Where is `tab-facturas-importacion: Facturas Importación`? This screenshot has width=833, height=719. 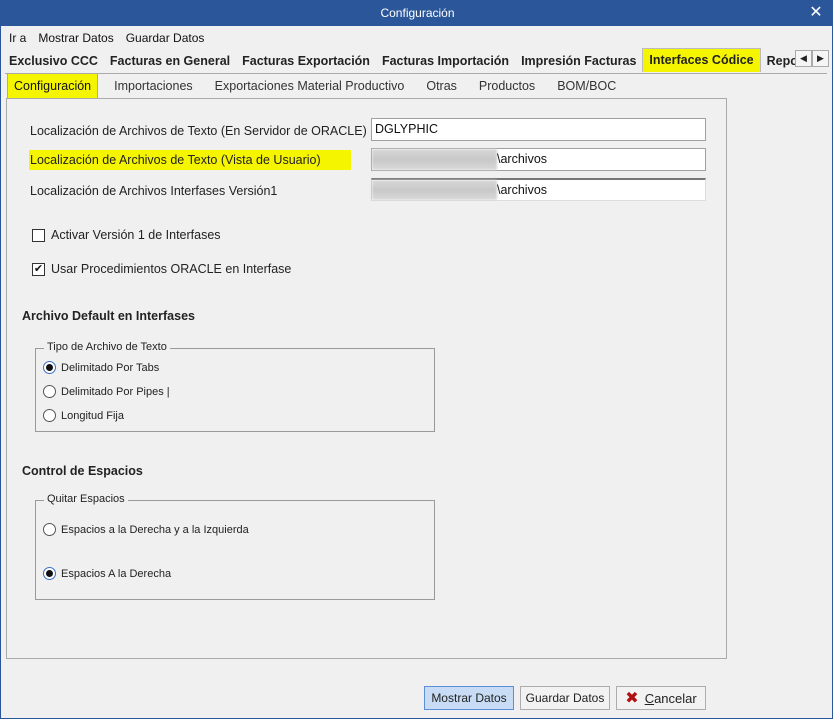 tab-facturas-importacion: Facturas Importación is located at coordinates (445, 61).